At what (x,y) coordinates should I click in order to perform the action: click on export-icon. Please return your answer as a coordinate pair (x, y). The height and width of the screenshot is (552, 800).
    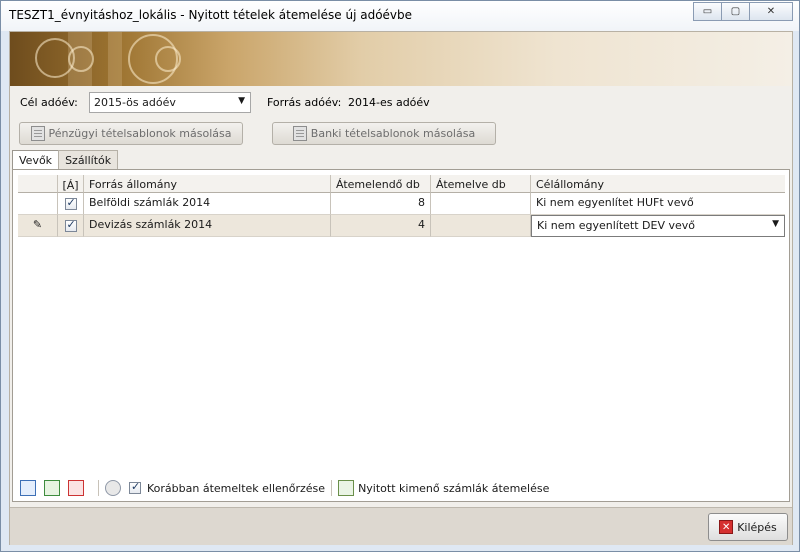
    Looking at the image, I should click on (52, 488).